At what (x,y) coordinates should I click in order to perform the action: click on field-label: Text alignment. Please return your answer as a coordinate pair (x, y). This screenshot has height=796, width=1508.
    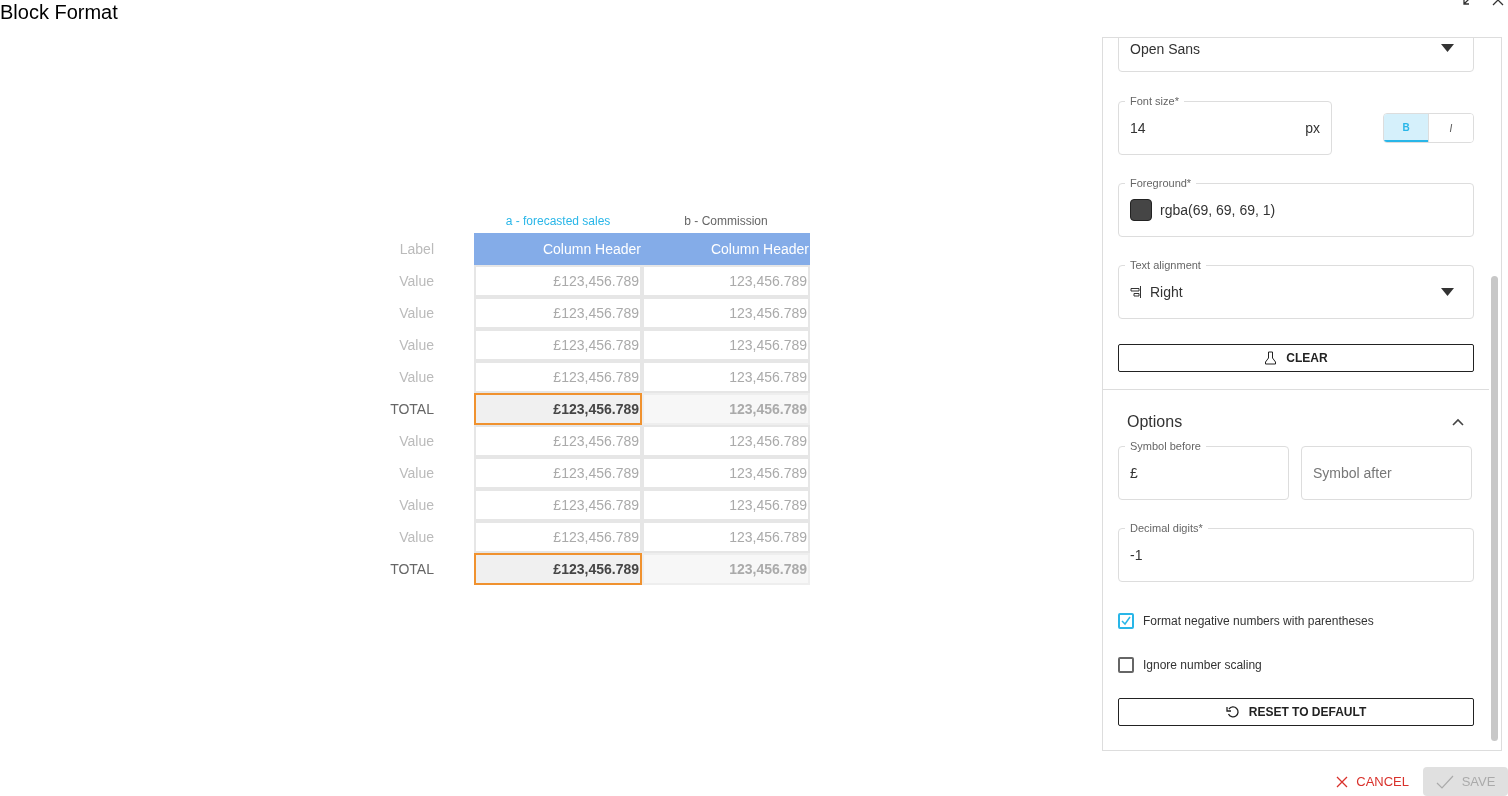
    Looking at the image, I should click on (1165, 265).